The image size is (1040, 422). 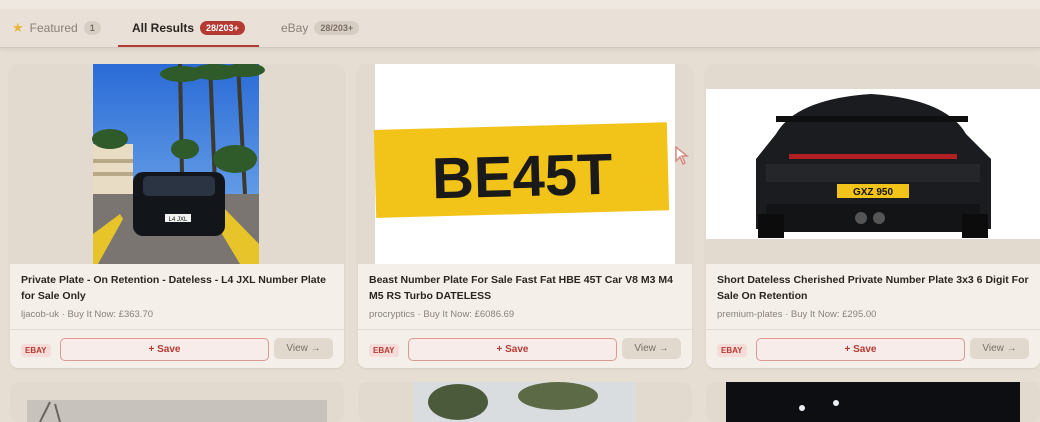 I want to click on plate-text: GXZ 950, so click(x=873, y=192).